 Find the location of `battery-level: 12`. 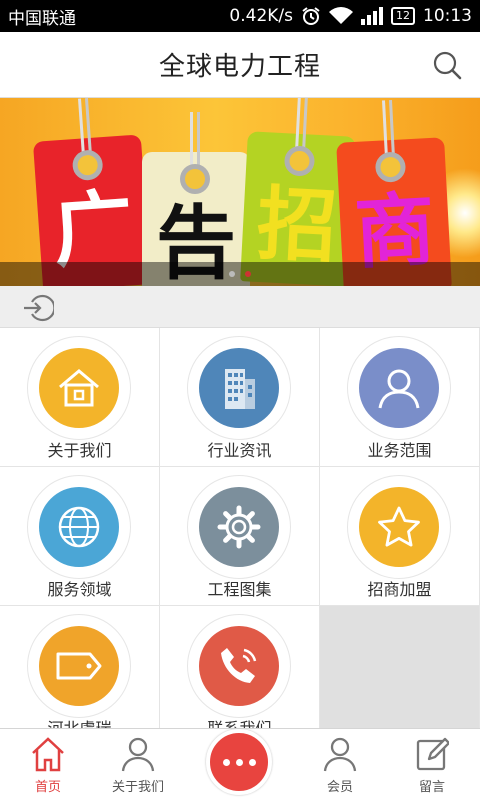

battery-level: 12 is located at coordinates (403, 16).